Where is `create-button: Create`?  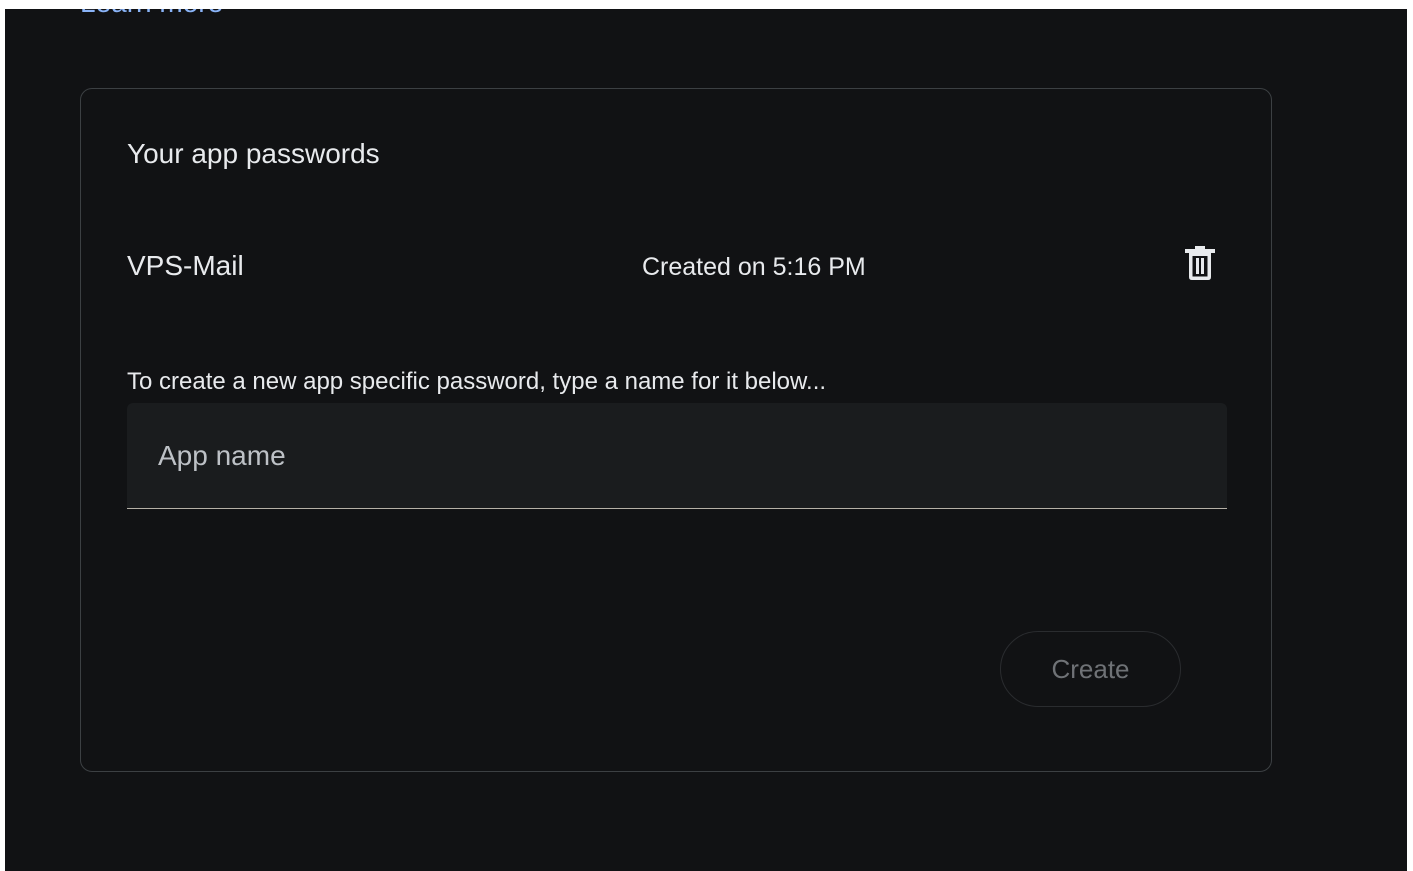
create-button: Create is located at coordinates (1090, 669).